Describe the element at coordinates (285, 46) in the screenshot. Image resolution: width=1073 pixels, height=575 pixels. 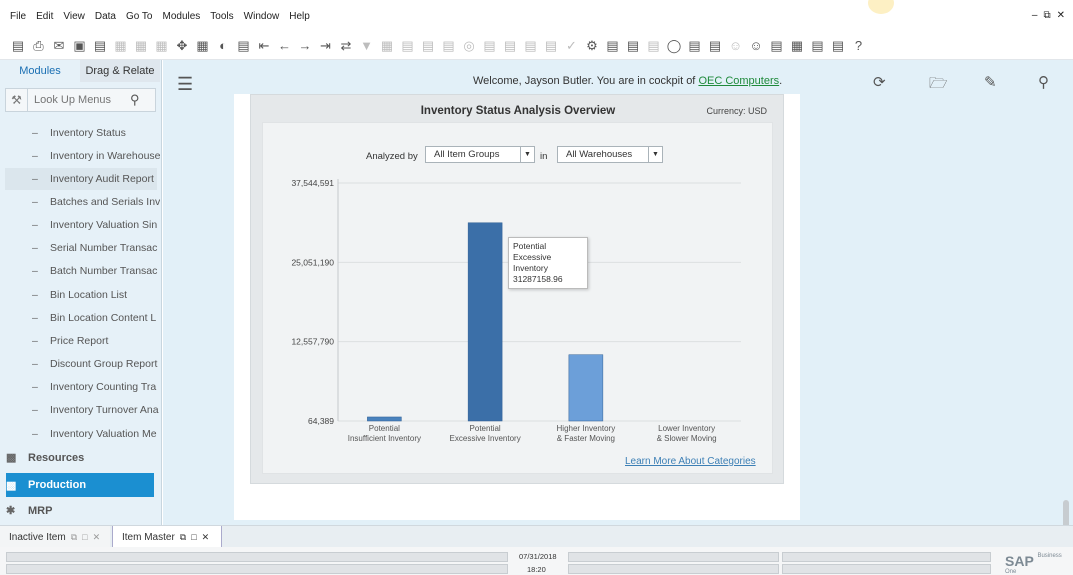
I see `previous-record-icon: ←` at that location.